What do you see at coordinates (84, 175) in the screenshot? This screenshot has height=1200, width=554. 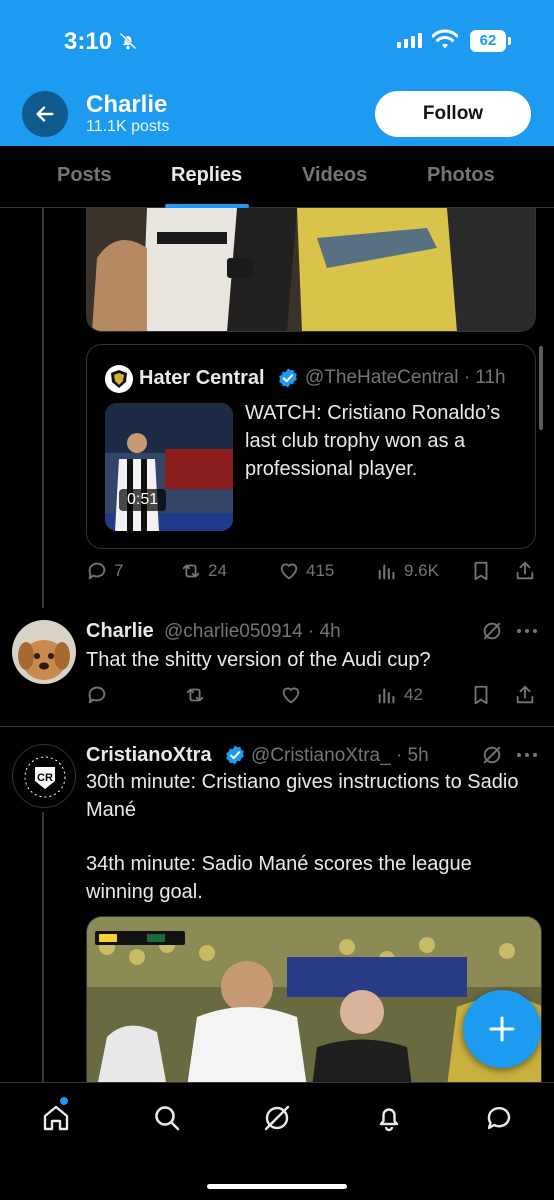 I see `tab-posts: Posts` at bounding box center [84, 175].